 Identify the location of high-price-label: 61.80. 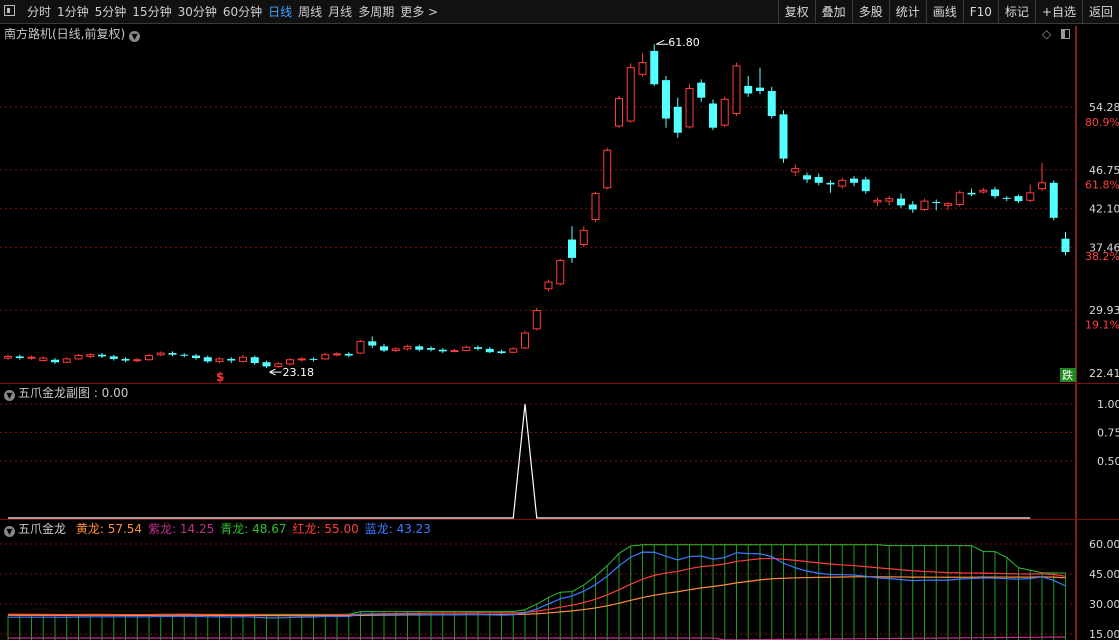
(684, 42).